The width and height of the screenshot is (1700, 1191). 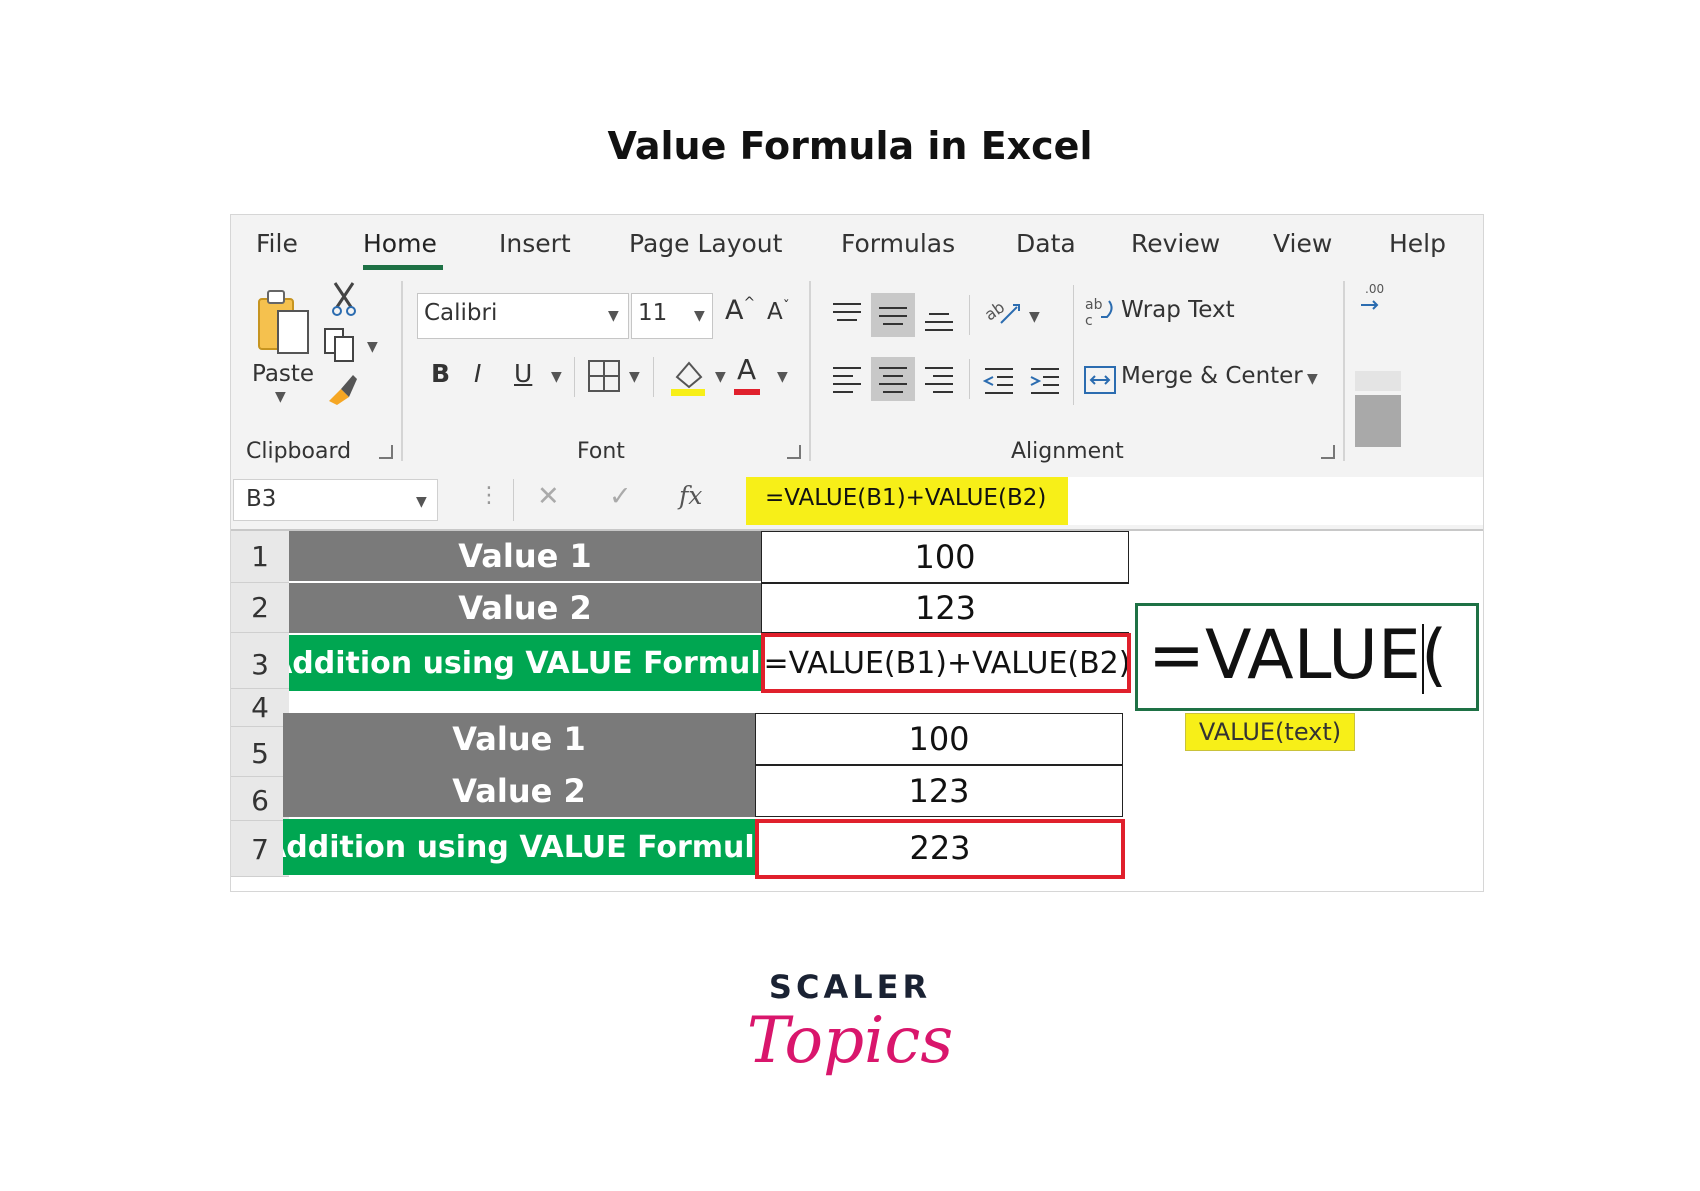 What do you see at coordinates (894, 380) in the screenshot?
I see `align-center-icon` at bounding box center [894, 380].